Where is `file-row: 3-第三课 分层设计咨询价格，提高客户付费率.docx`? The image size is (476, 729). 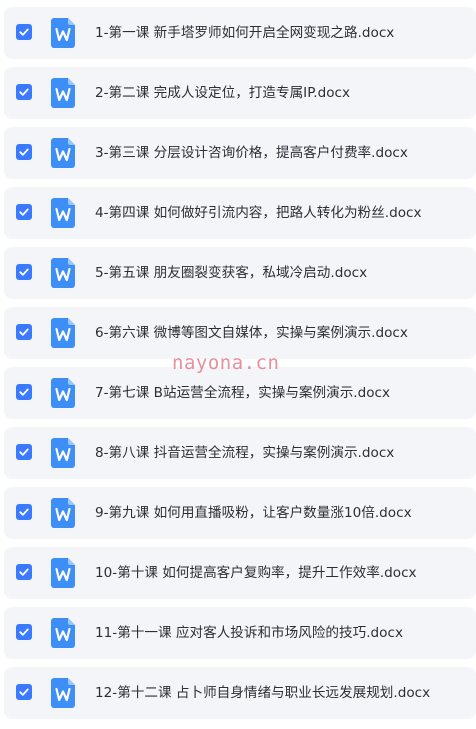 file-row: 3-第三课 分层设计咨询价格，提高客户付费率.docx is located at coordinates (240, 153).